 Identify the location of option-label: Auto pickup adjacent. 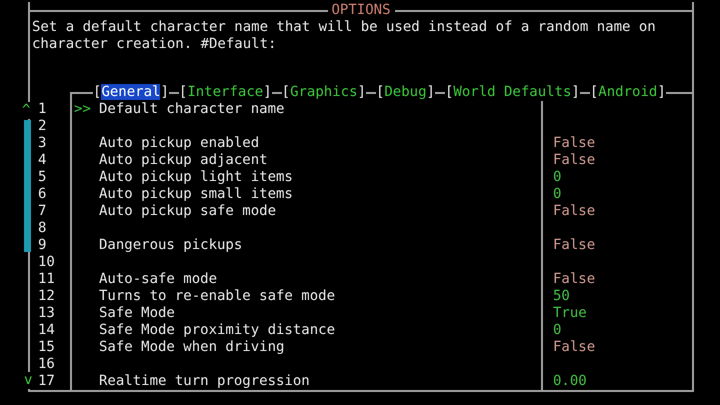
(183, 160).